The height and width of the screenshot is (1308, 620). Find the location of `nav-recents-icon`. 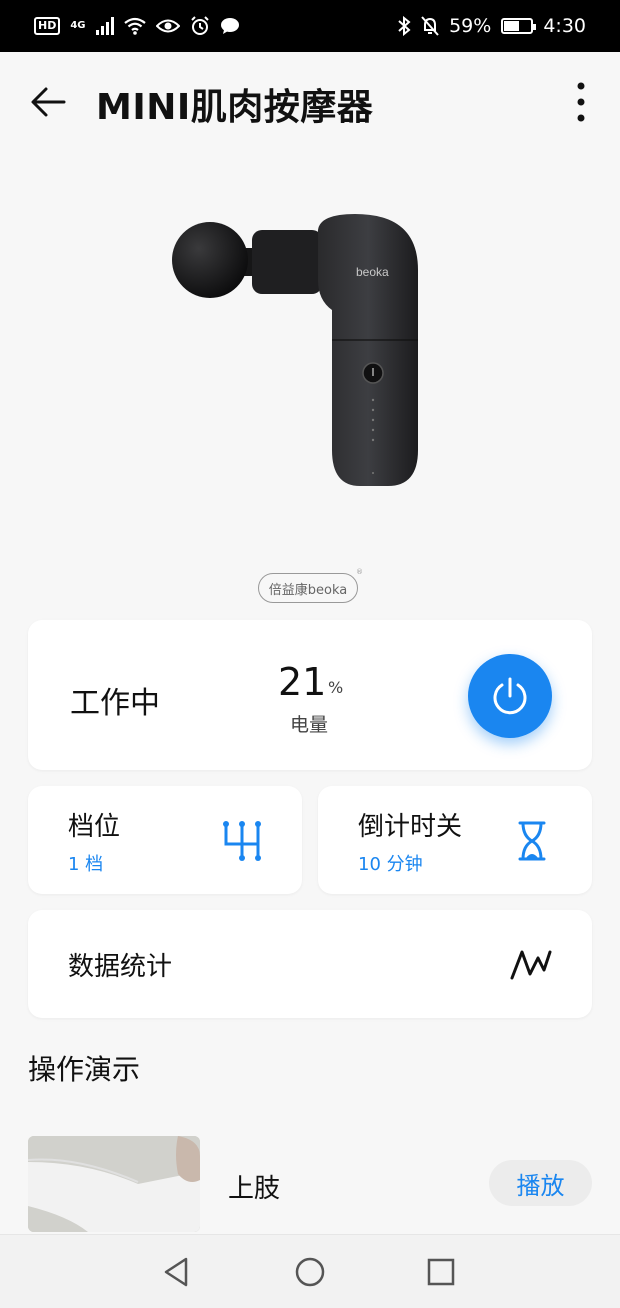

nav-recents-icon is located at coordinates (441, 1272).